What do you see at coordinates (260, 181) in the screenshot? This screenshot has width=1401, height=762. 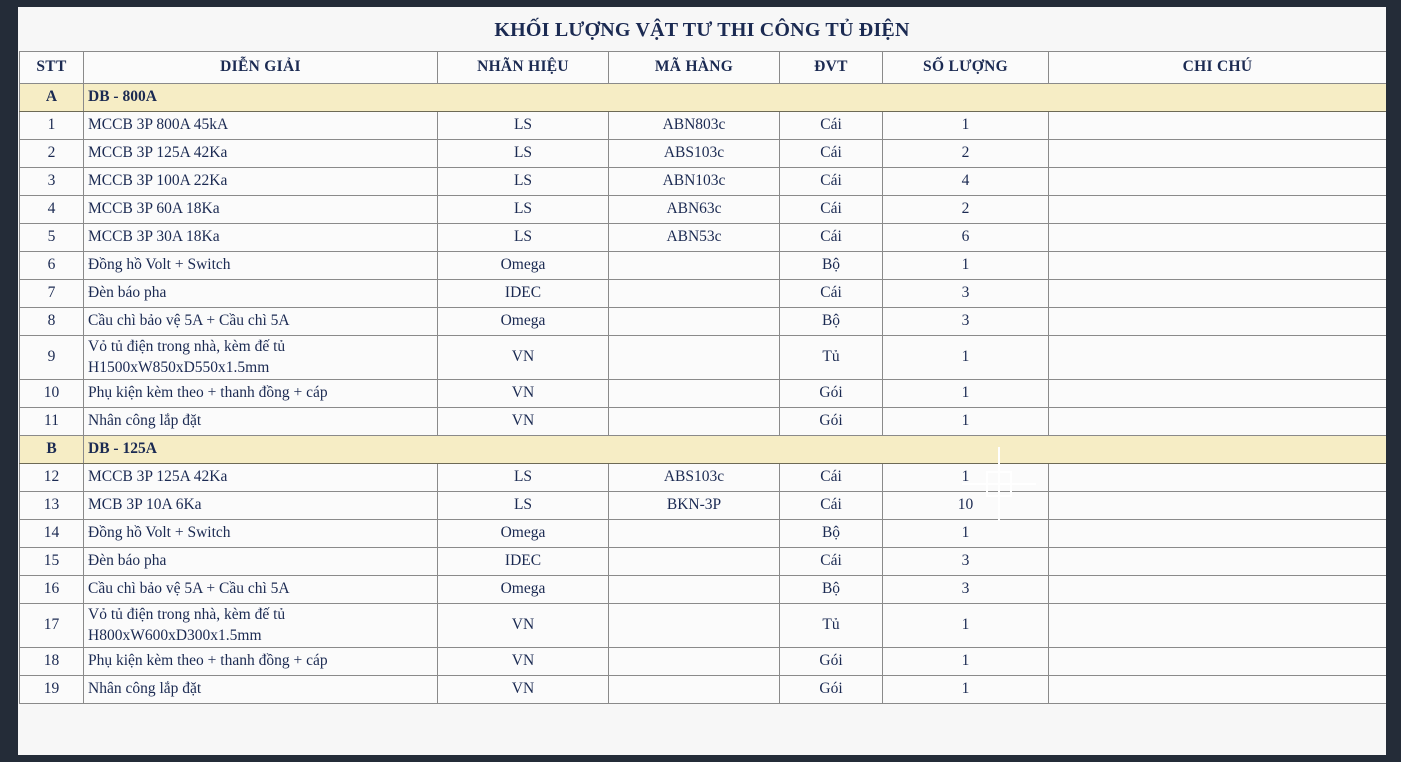 I see `cell-description: MCCB 3P 100A 22Ka` at bounding box center [260, 181].